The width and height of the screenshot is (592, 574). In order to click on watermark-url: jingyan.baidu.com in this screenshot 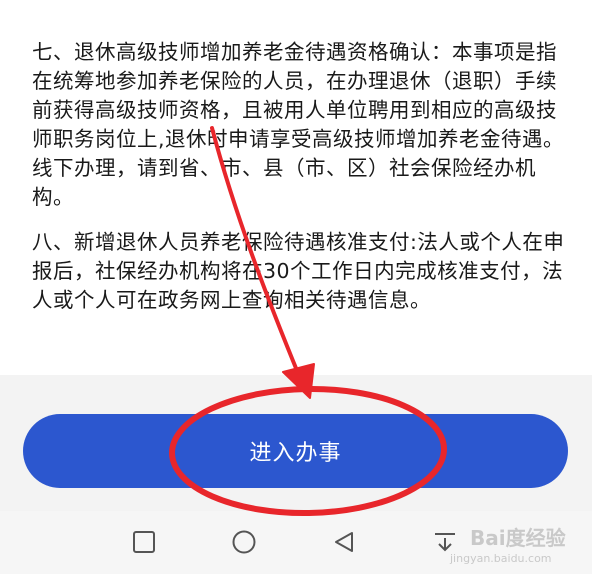, I will do `click(501, 558)`.